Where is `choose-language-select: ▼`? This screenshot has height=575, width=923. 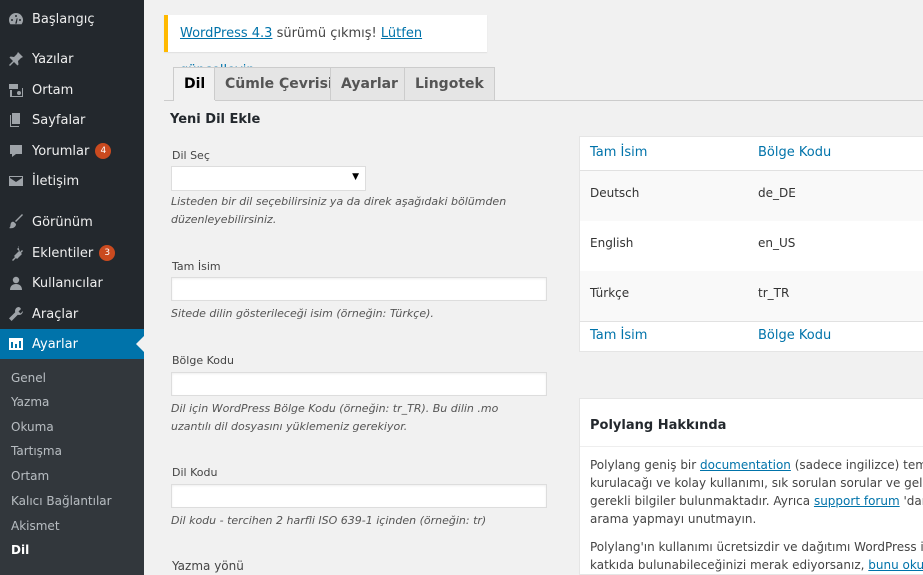 choose-language-select: ▼ is located at coordinates (268, 178).